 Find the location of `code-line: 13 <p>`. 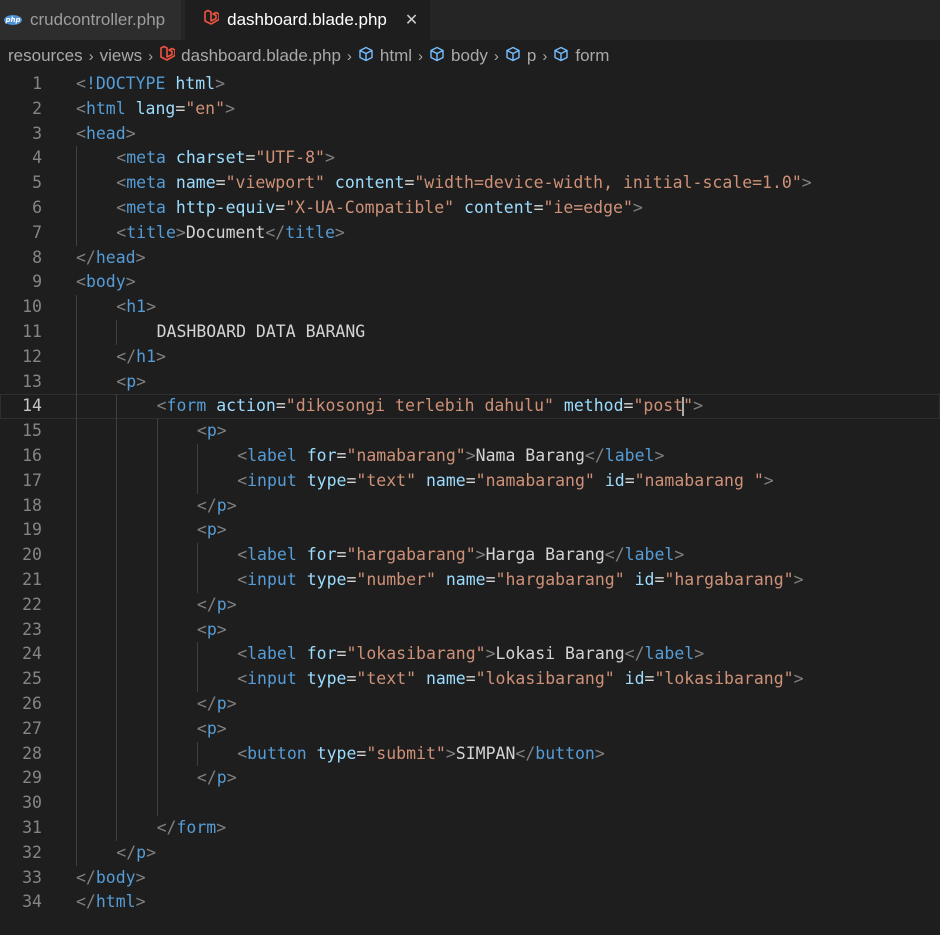

code-line: 13 <p> is located at coordinates (470, 382).